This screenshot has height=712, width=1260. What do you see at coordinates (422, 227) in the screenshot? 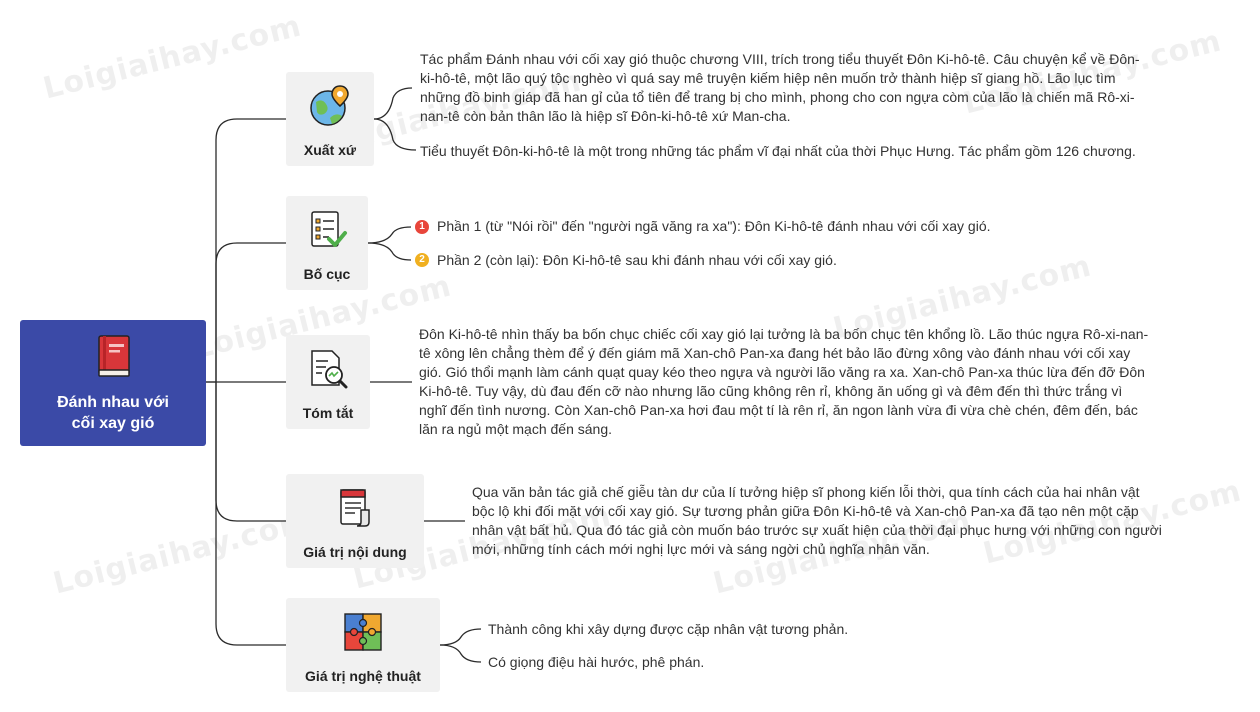
I see `badge-number-1: 1` at bounding box center [422, 227].